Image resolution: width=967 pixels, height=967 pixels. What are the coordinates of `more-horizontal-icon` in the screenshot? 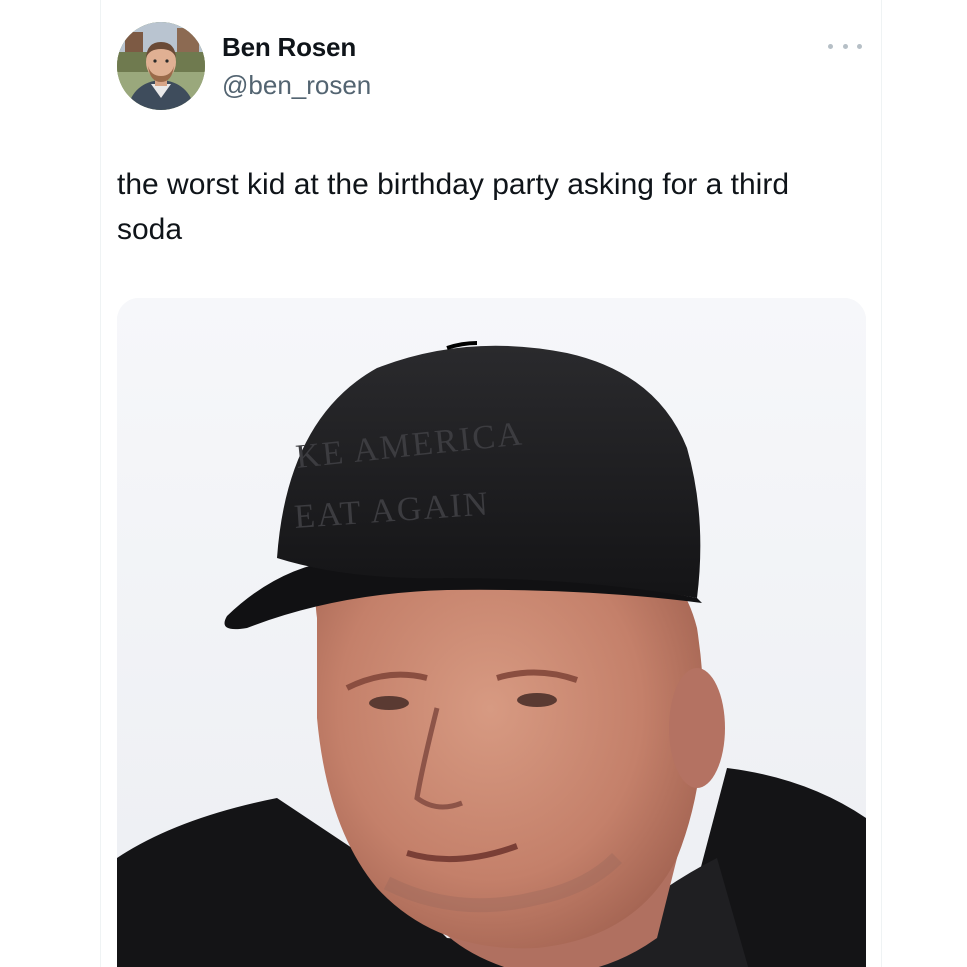 It's located at (830, 46).